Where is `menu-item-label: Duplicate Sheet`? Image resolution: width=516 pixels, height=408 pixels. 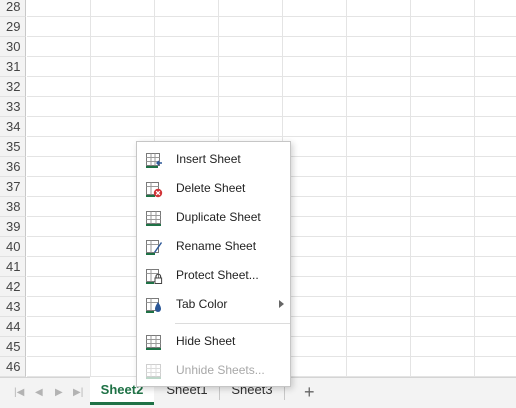 menu-item-label: Duplicate Sheet is located at coordinates (218, 217).